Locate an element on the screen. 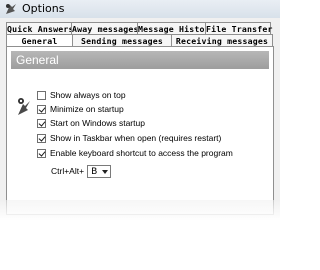 The image size is (320, 270). tab-receiving-messages: Receiving messages is located at coordinates (222, 40).